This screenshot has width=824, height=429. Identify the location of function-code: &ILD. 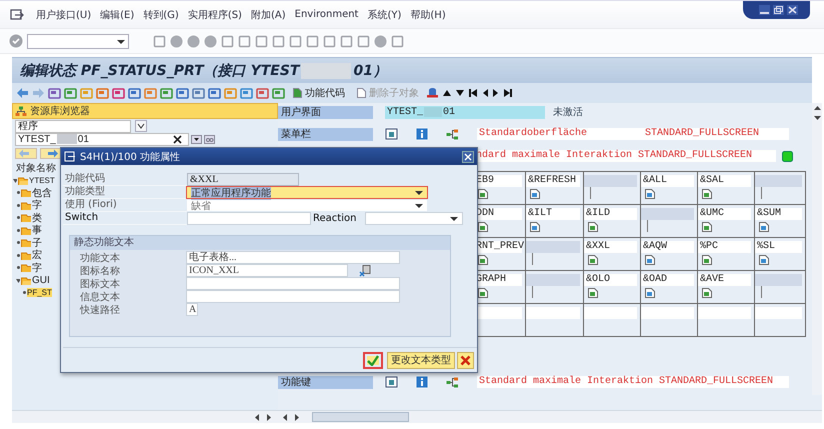
(610, 214).